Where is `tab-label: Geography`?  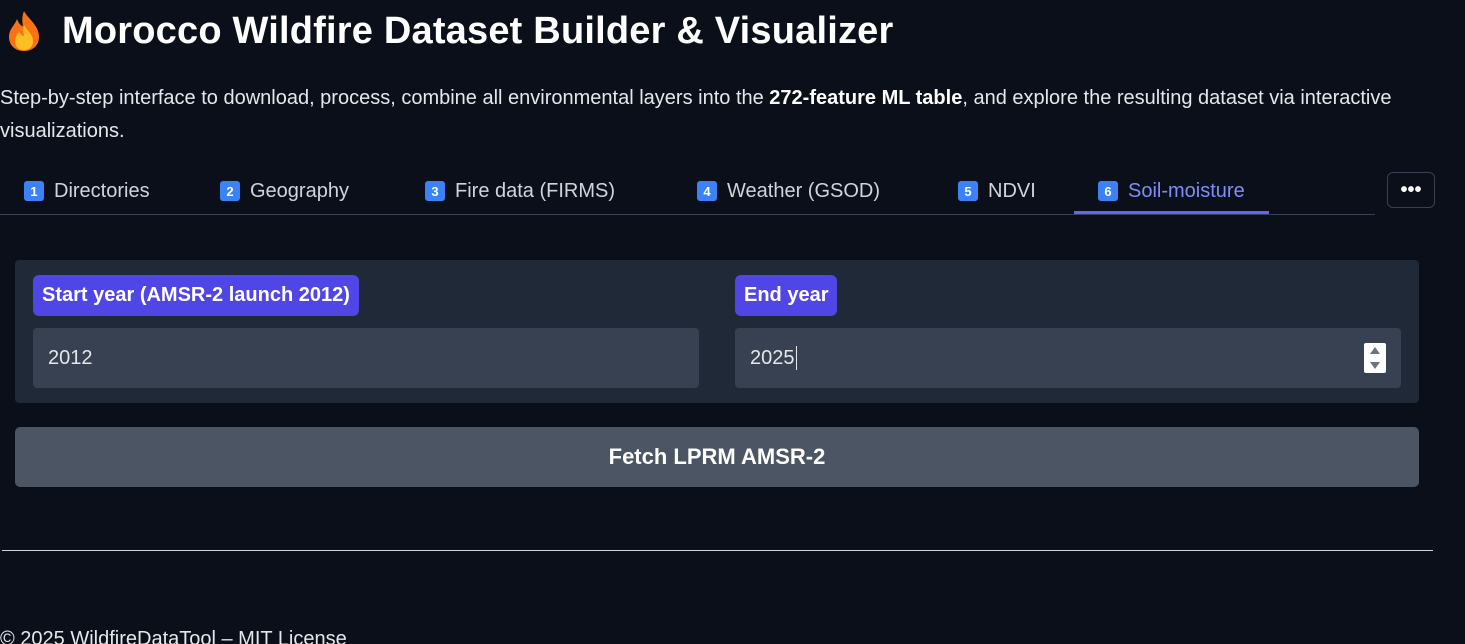
tab-label: Geography is located at coordinates (299, 190).